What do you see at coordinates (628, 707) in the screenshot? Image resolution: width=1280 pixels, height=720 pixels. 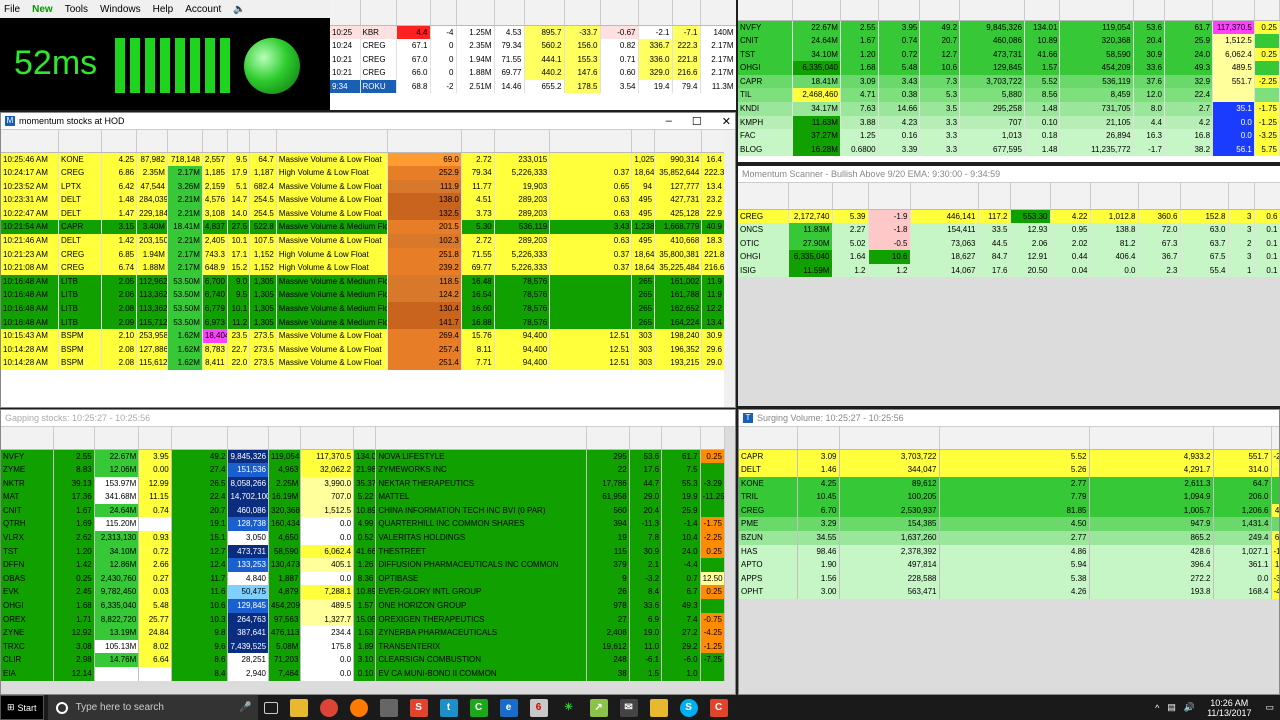 I see `mail-icon: ✉` at bounding box center [628, 707].